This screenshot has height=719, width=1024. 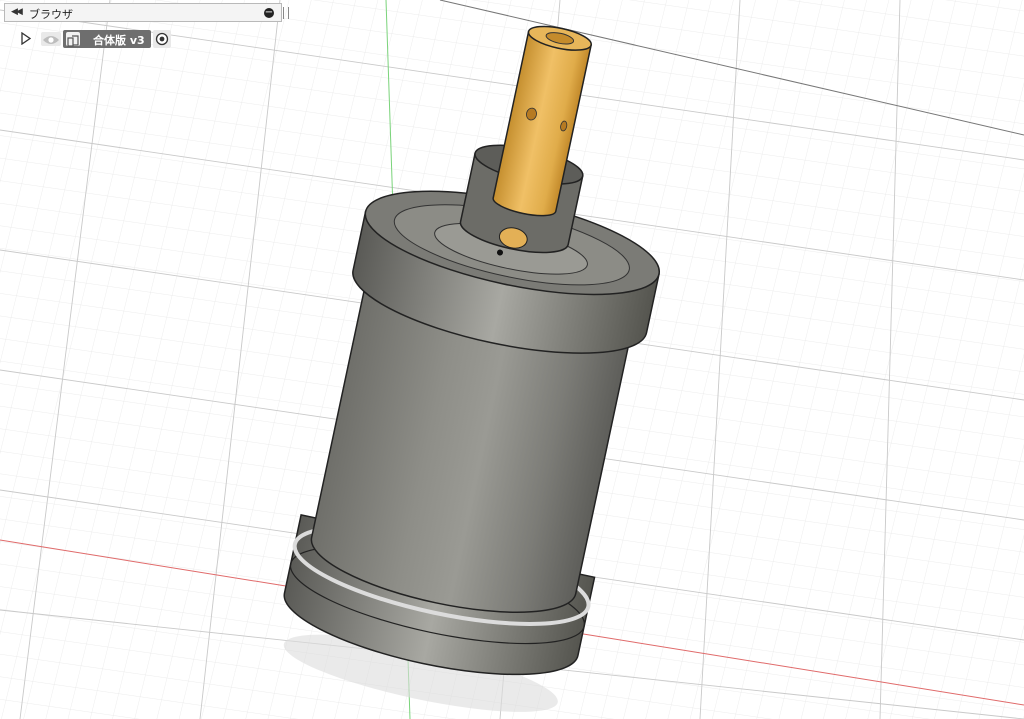 What do you see at coordinates (286, 13) in the screenshot?
I see `panel-grip-handle` at bounding box center [286, 13].